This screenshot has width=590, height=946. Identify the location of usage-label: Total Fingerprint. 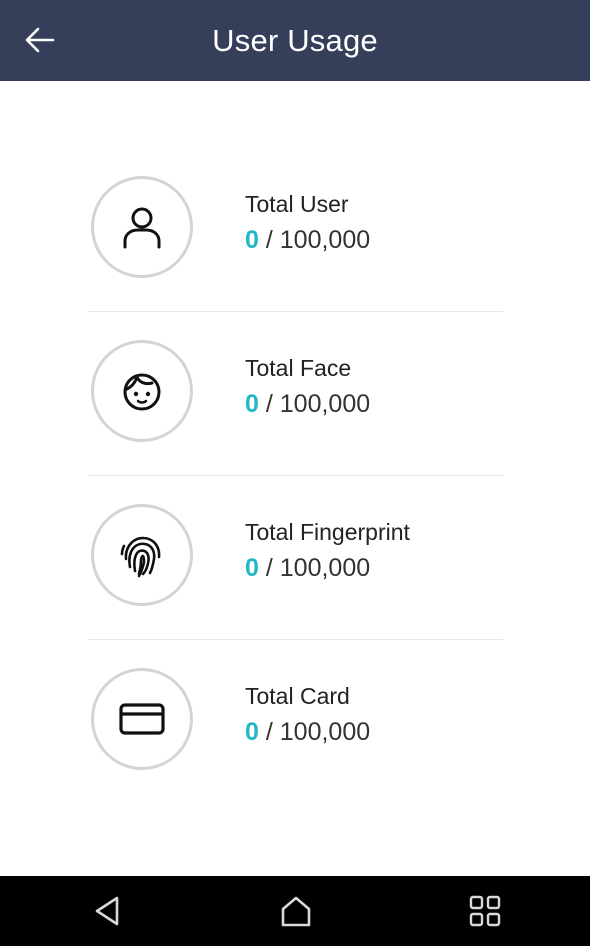
(327, 532).